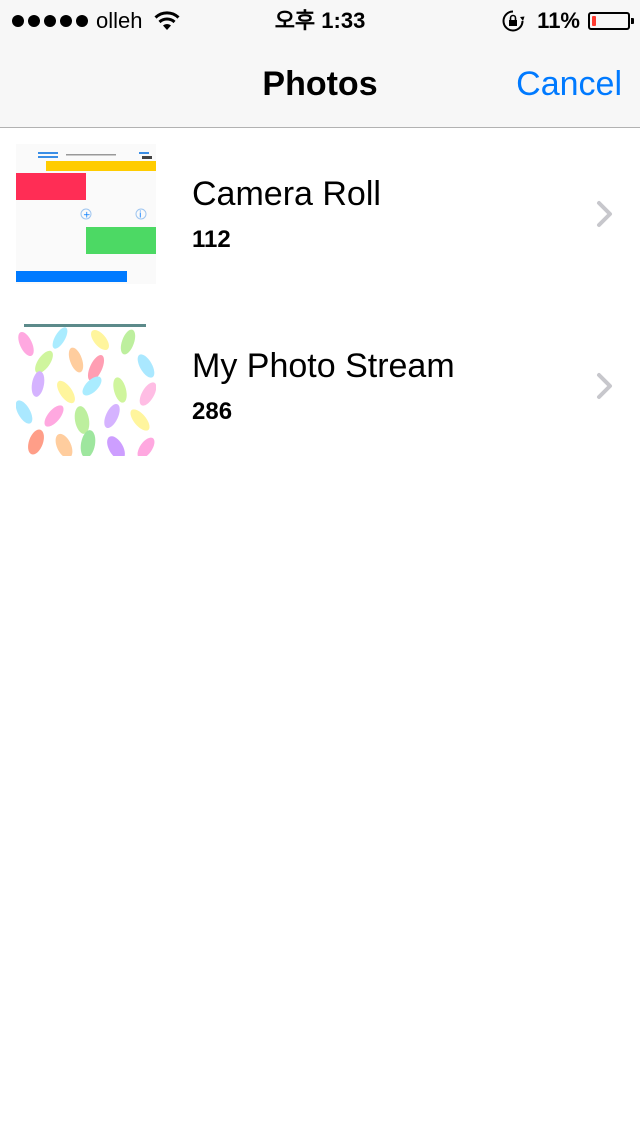  I want to click on battery-percent: 11%, so click(558, 20).